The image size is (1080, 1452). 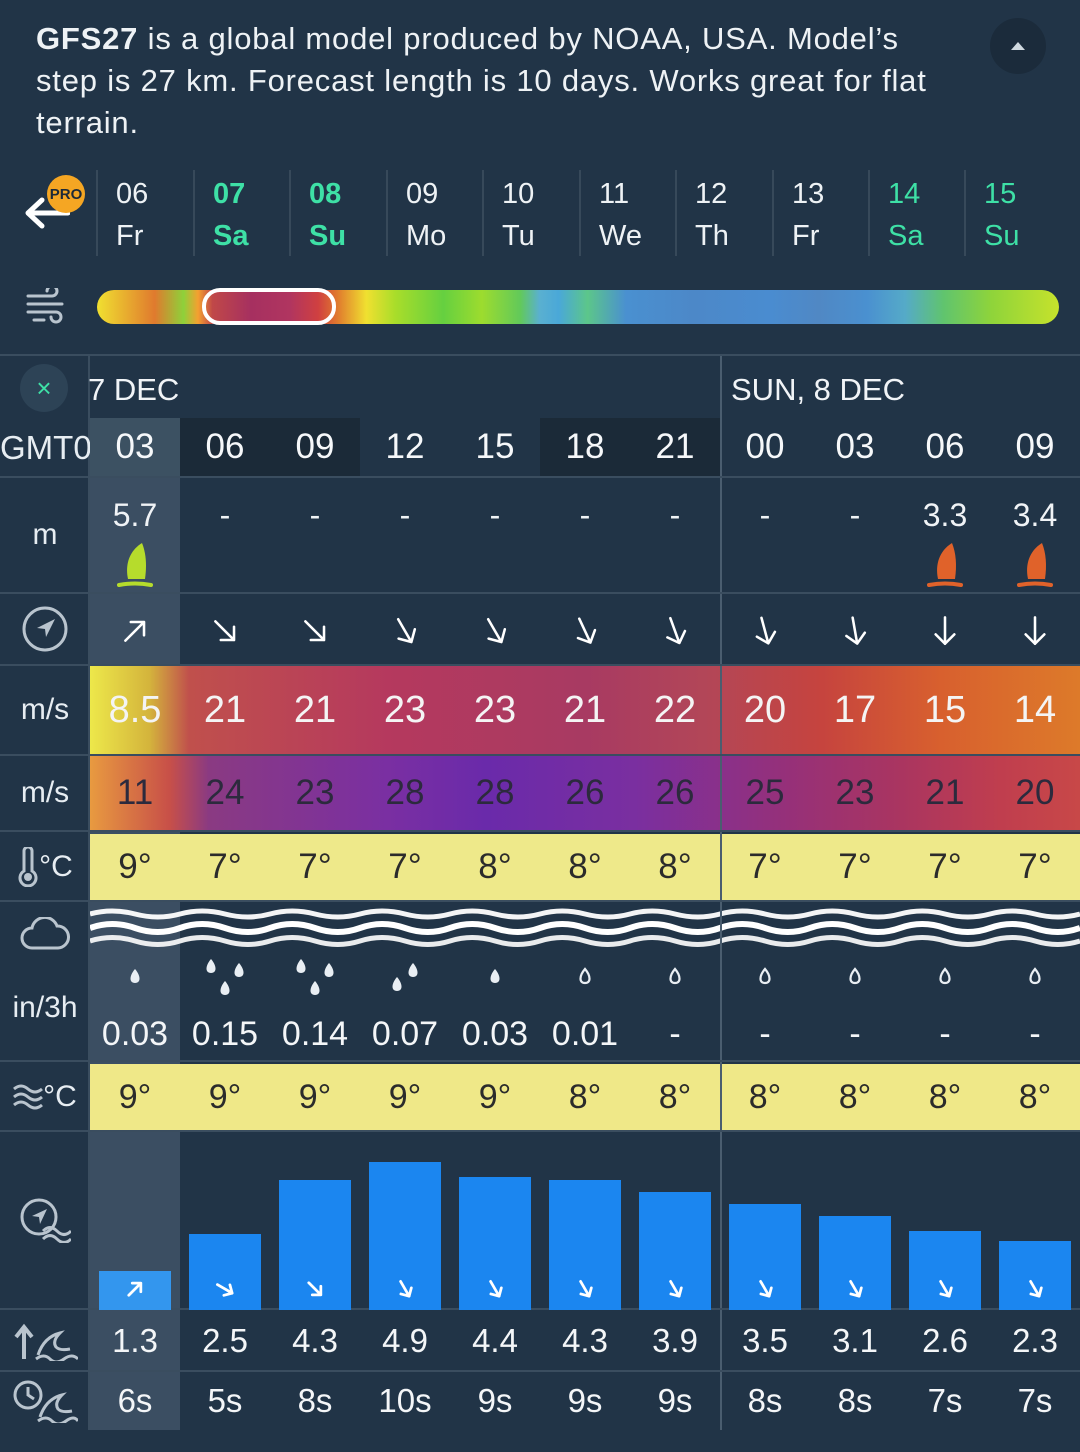 What do you see at coordinates (269, 306) in the screenshot?
I see `visible-range-handle` at bounding box center [269, 306].